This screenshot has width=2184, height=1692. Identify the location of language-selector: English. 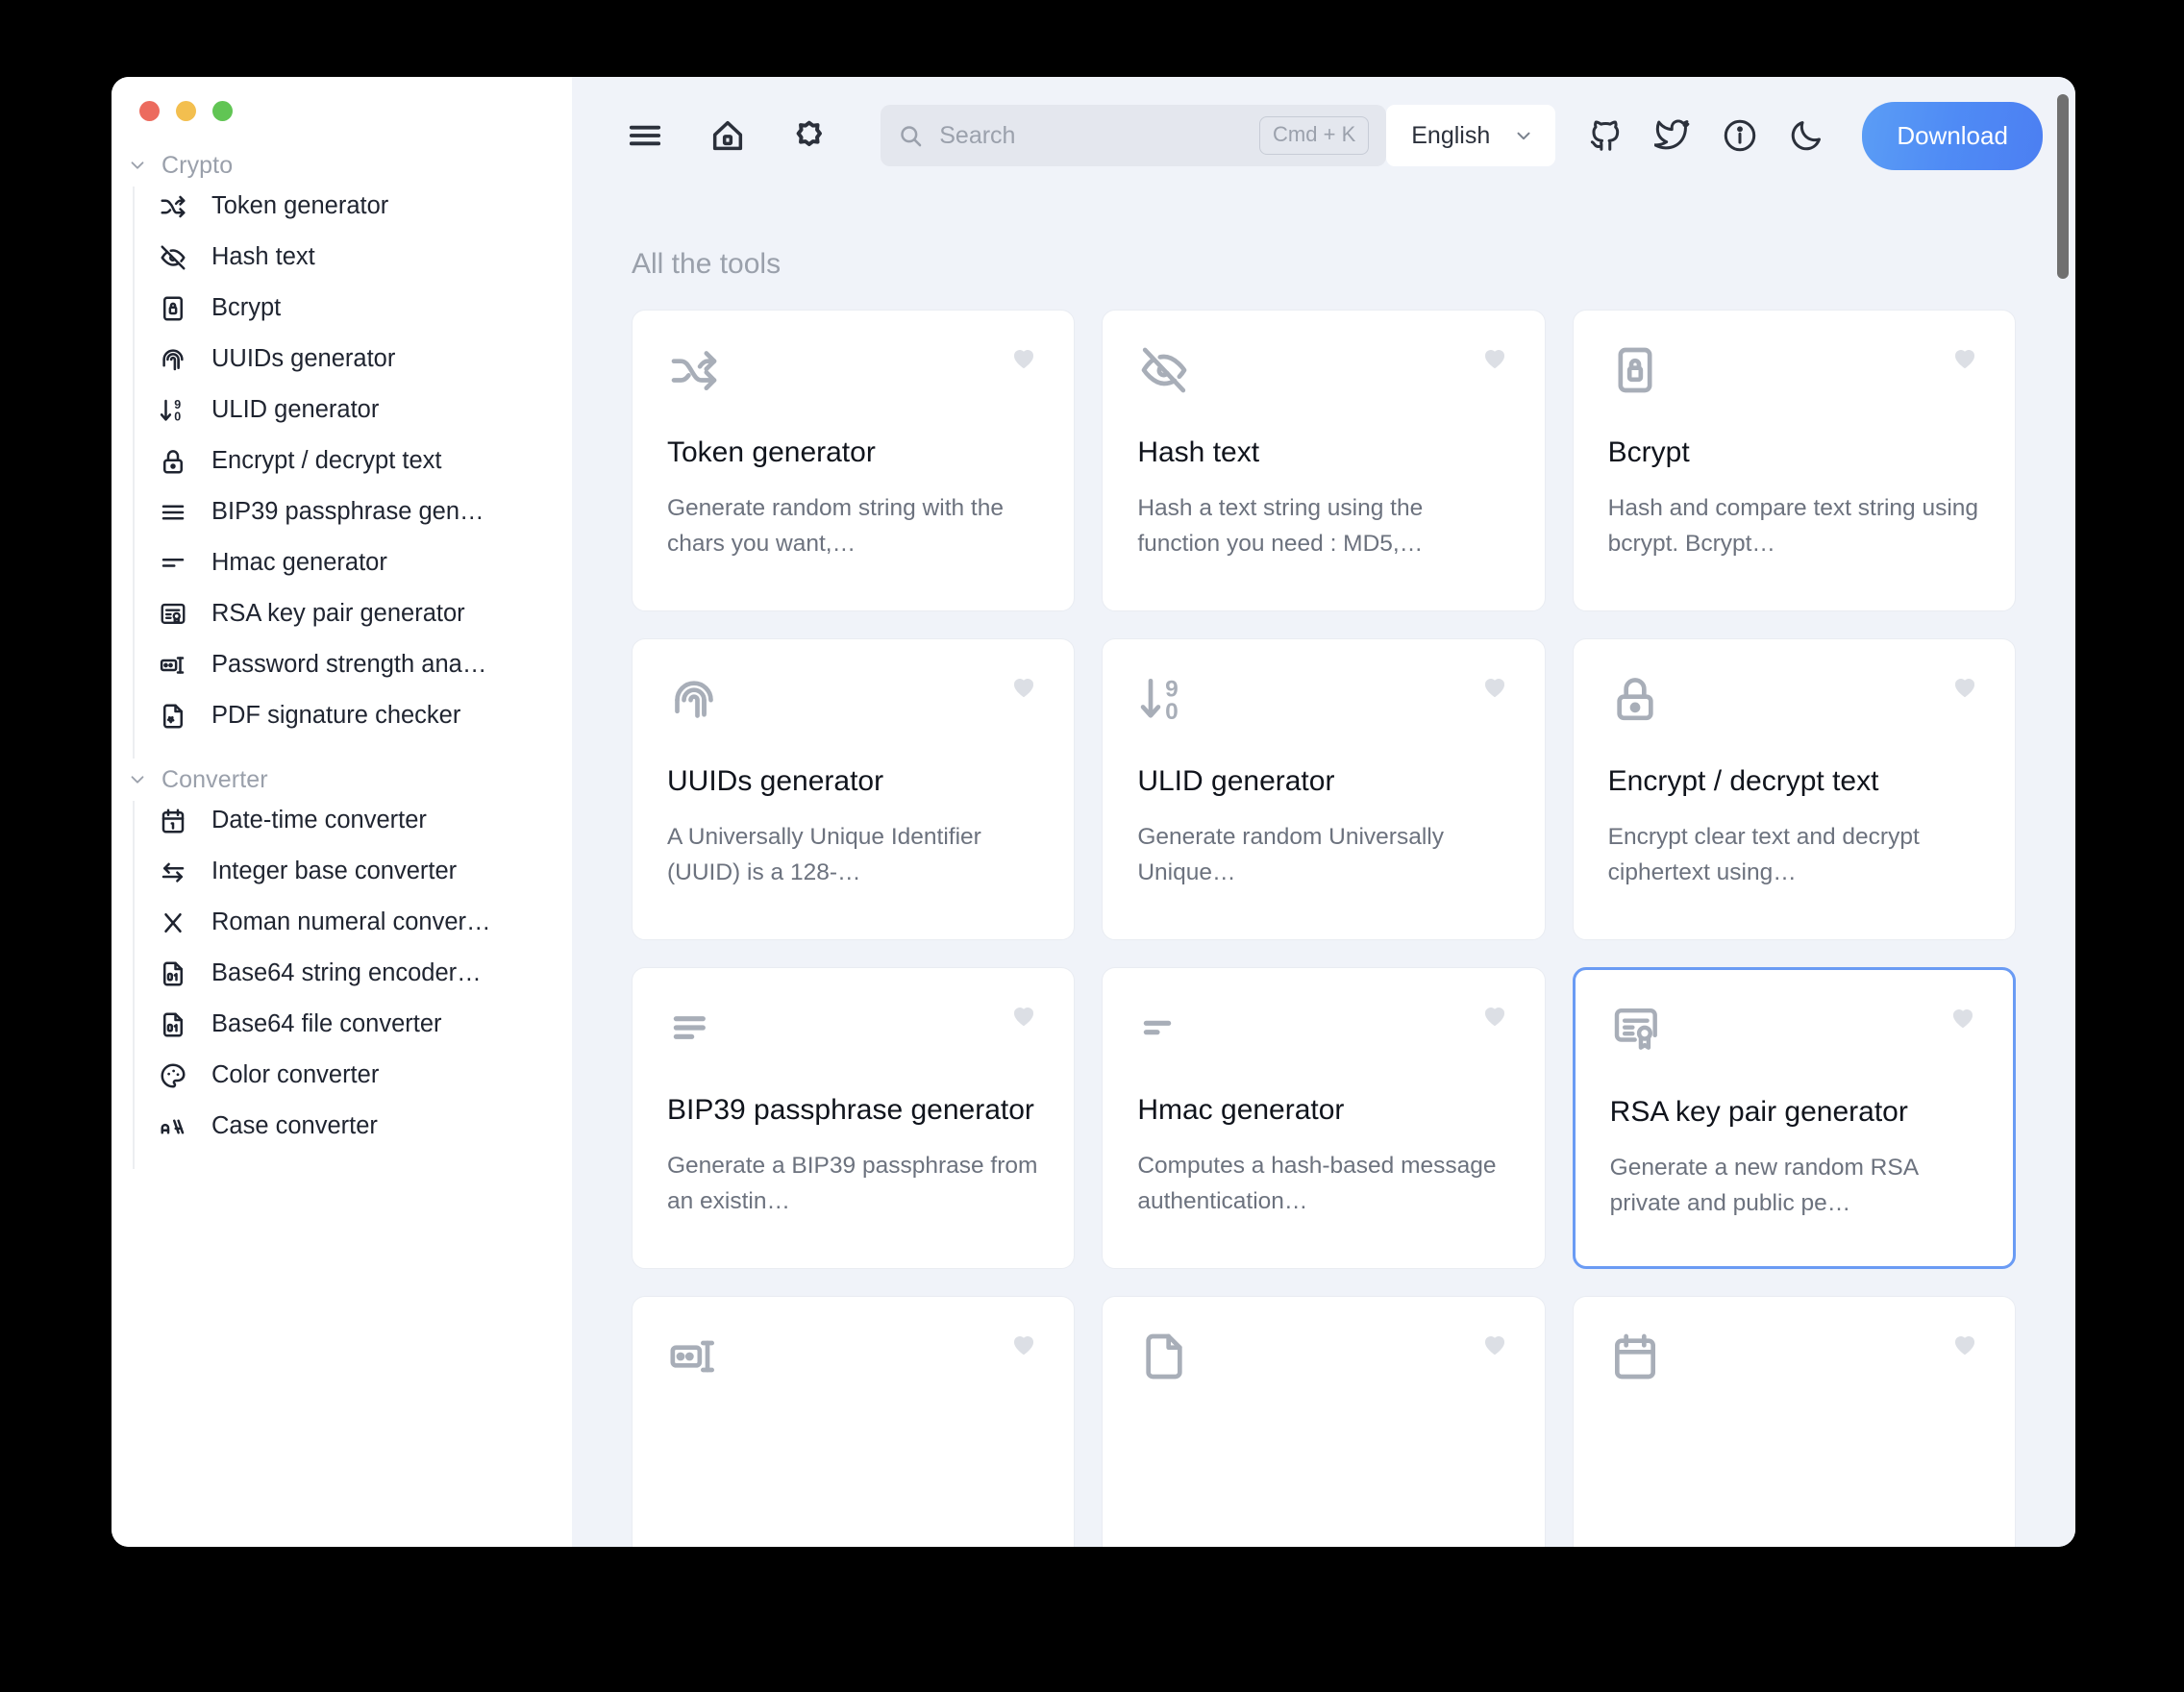
(1471, 135).